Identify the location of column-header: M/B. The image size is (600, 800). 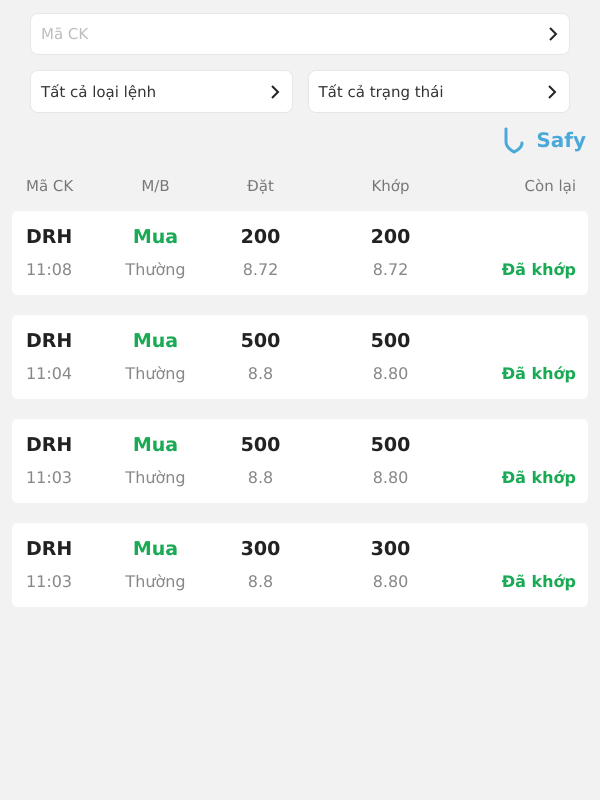
(155, 186).